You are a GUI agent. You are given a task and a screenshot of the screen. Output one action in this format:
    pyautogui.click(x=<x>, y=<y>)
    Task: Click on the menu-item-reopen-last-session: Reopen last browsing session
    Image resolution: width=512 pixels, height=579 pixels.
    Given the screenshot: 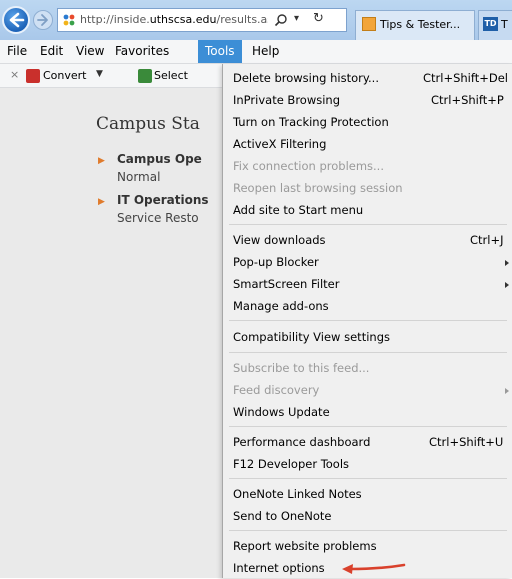 What is the action you would take?
    pyautogui.click(x=318, y=188)
    